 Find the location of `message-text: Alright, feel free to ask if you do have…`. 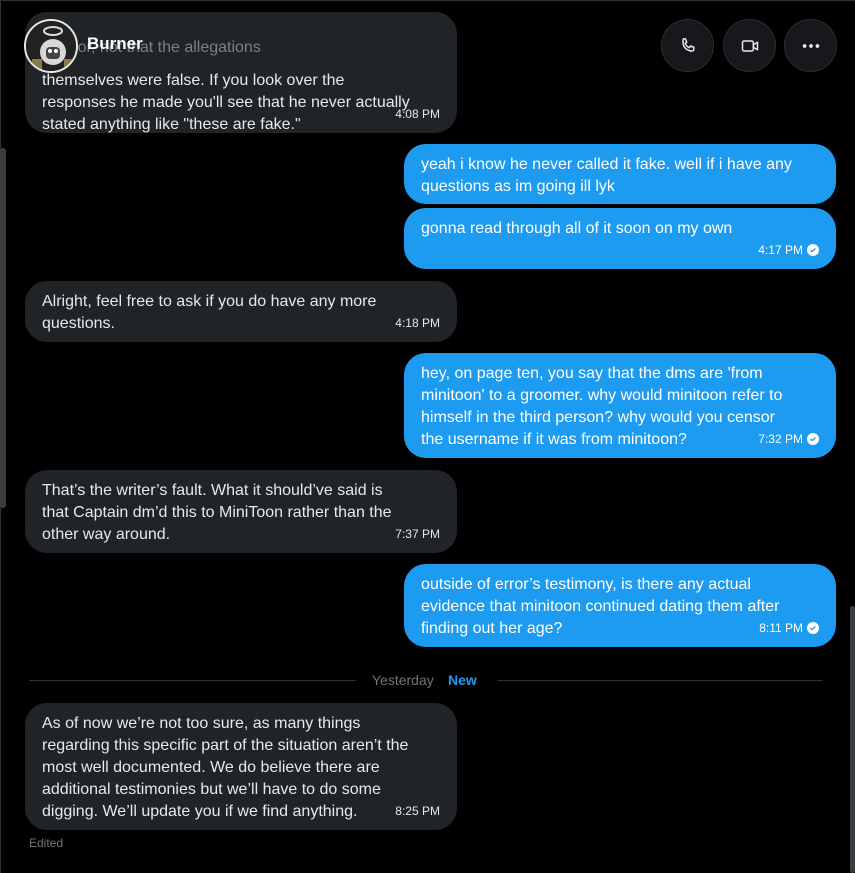

message-text: Alright, feel free to ask if you do have… is located at coordinates (209, 301).